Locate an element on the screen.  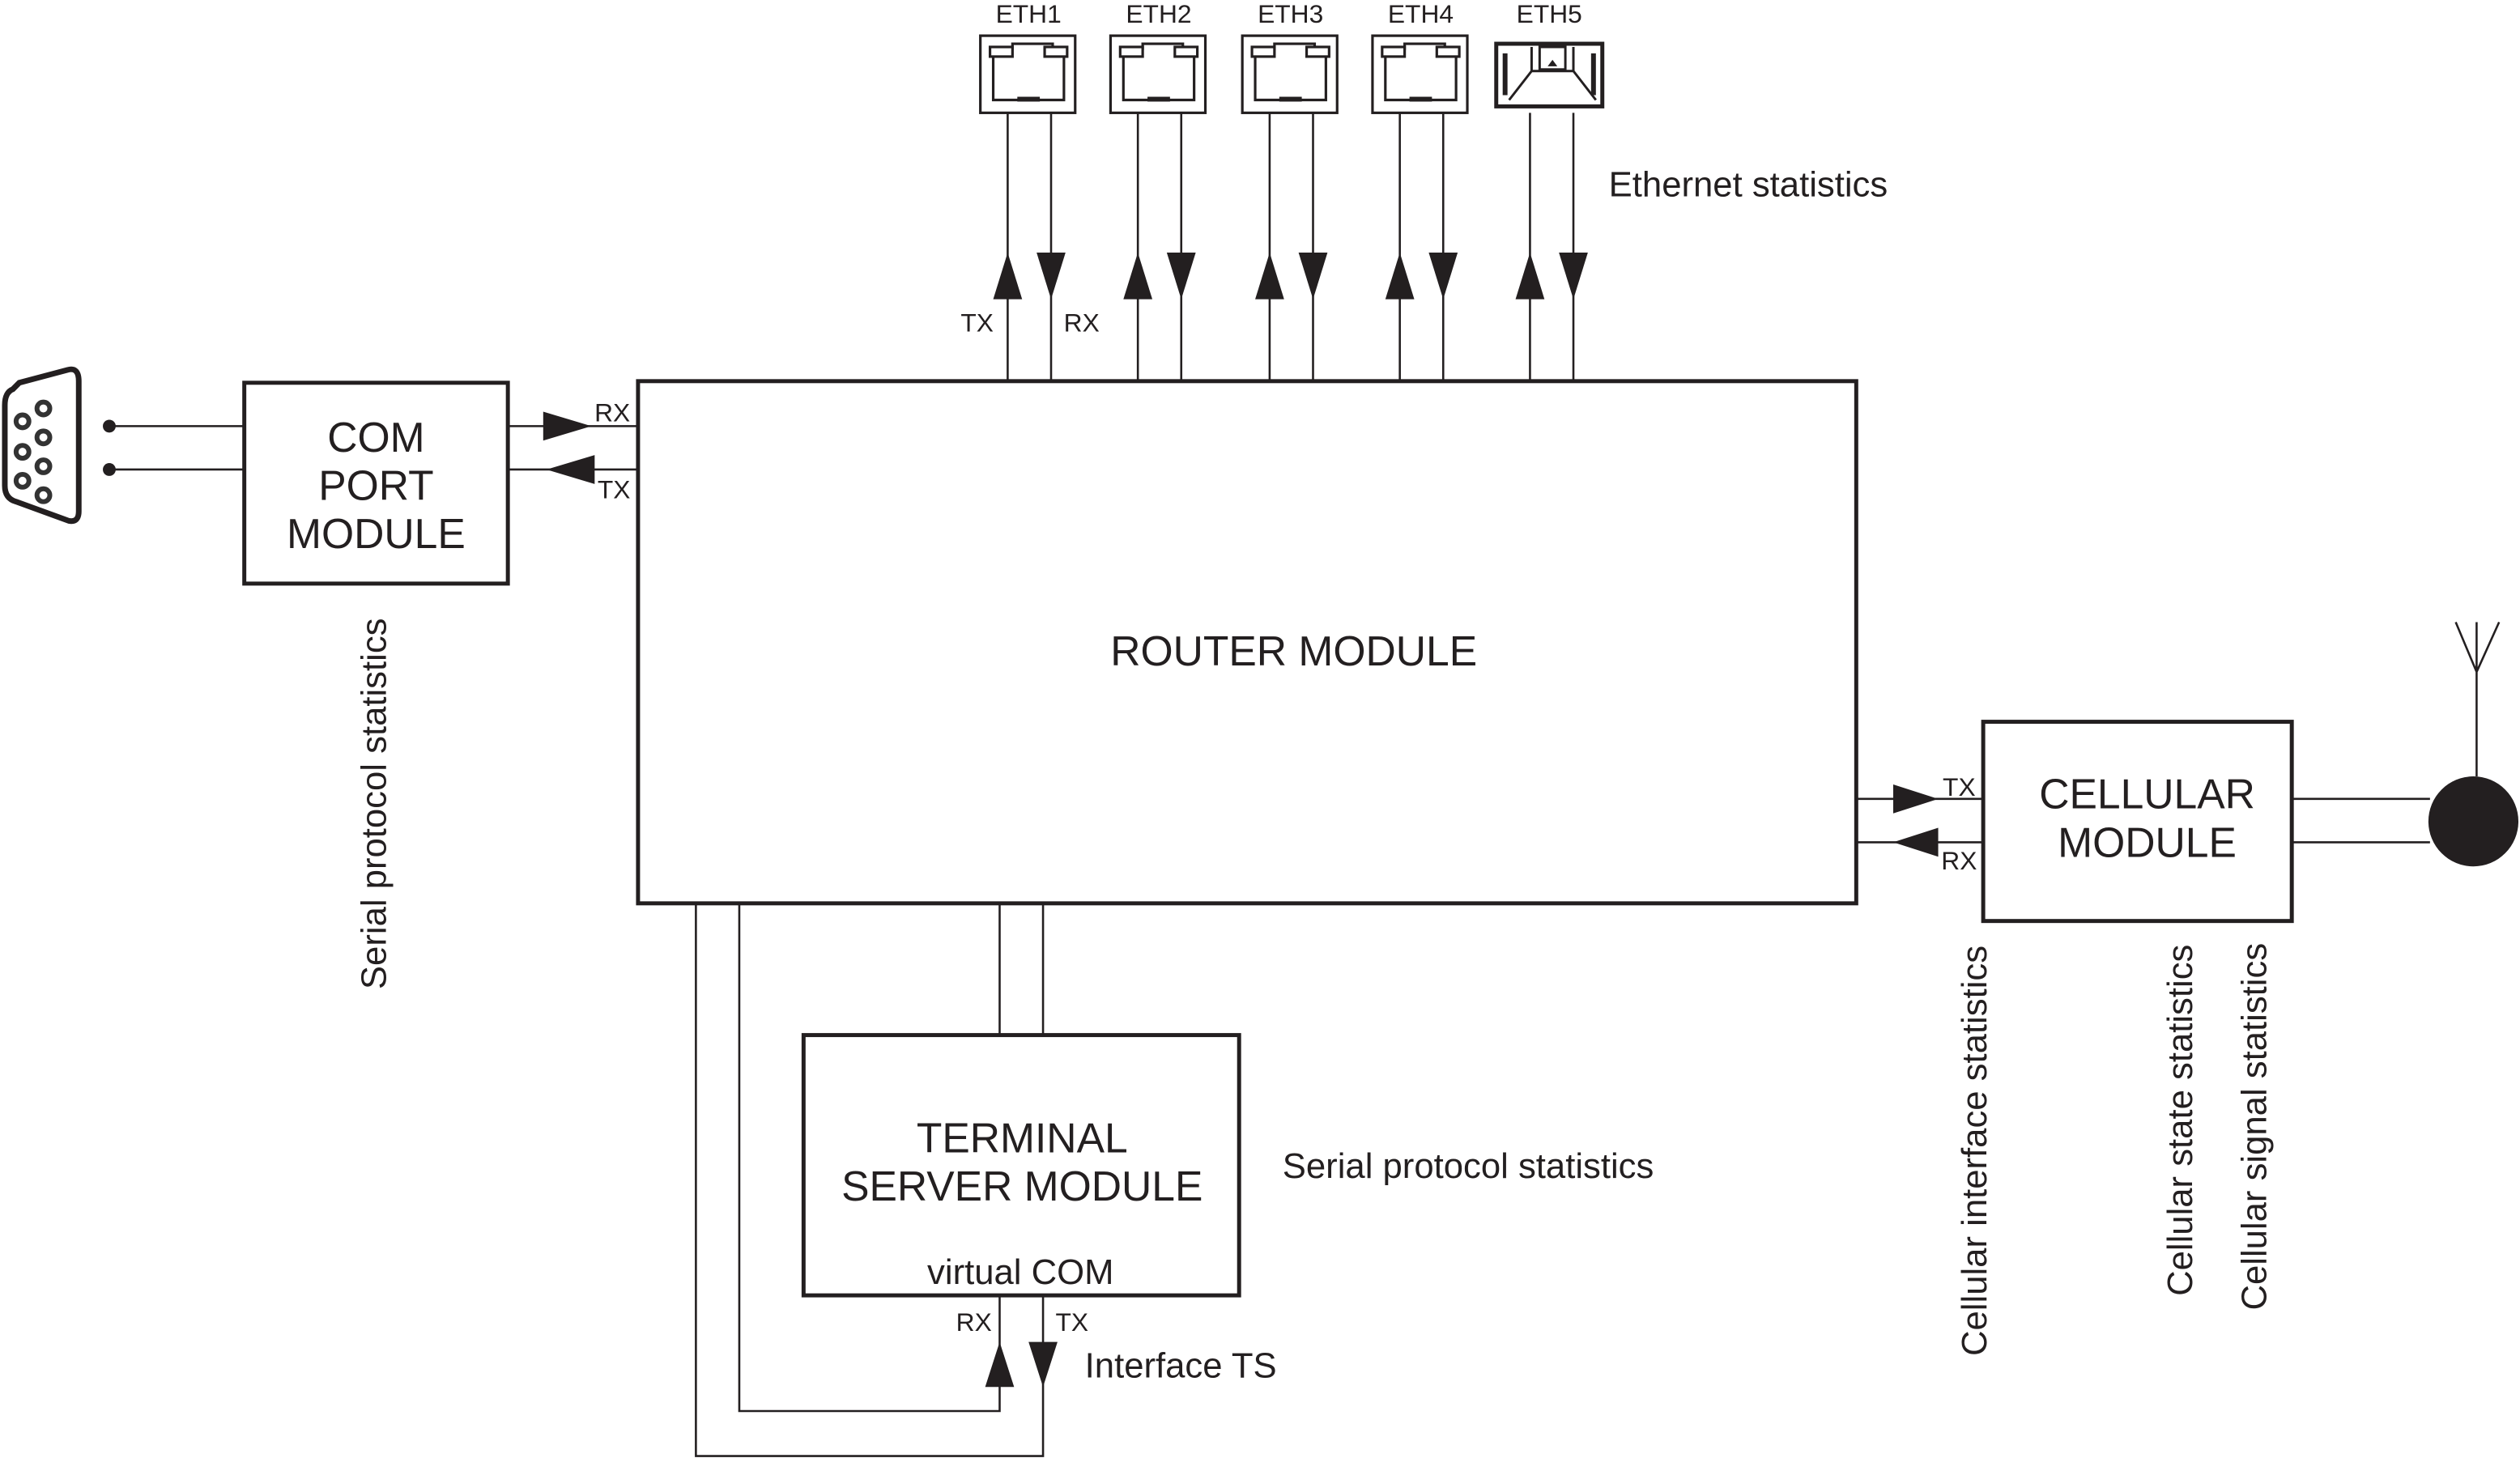
eth-port-label: ETH3 is located at coordinates (1290, 14).